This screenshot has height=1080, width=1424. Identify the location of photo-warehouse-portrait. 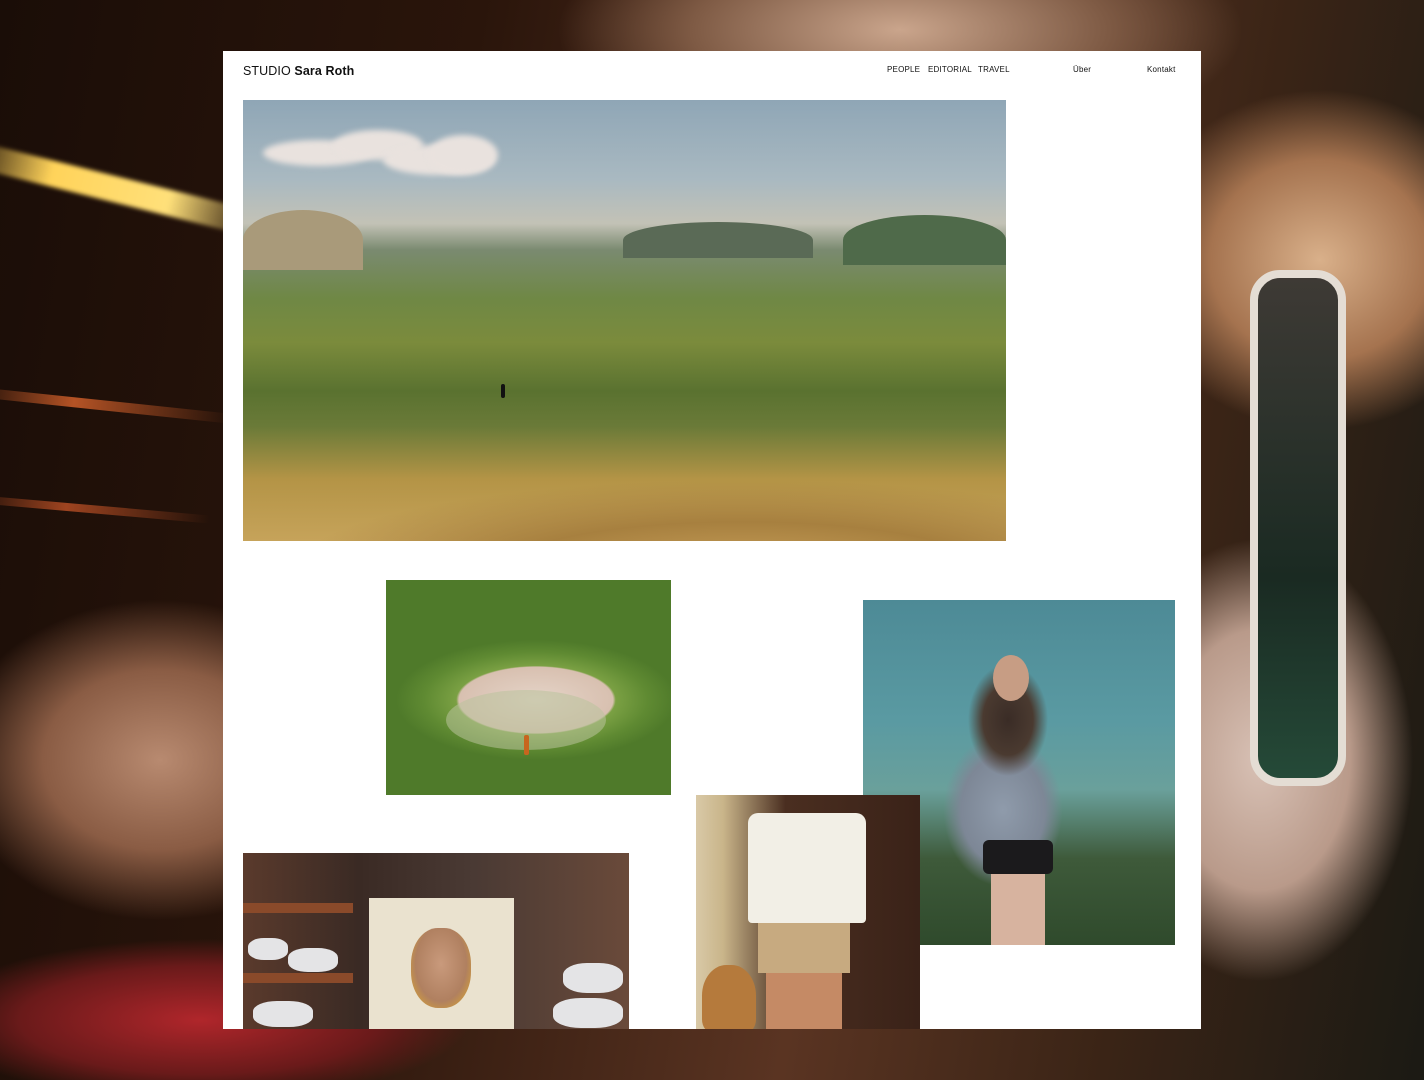
(436, 941).